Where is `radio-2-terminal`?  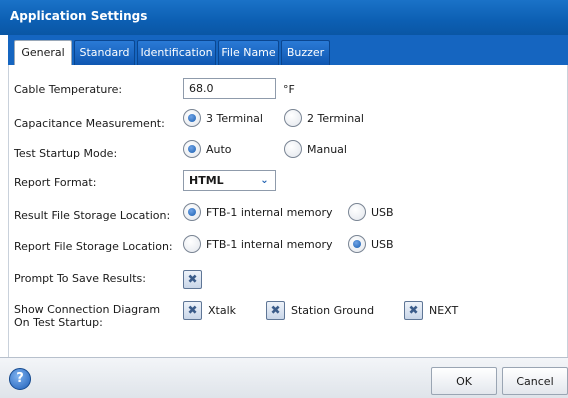 radio-2-terminal is located at coordinates (293, 118).